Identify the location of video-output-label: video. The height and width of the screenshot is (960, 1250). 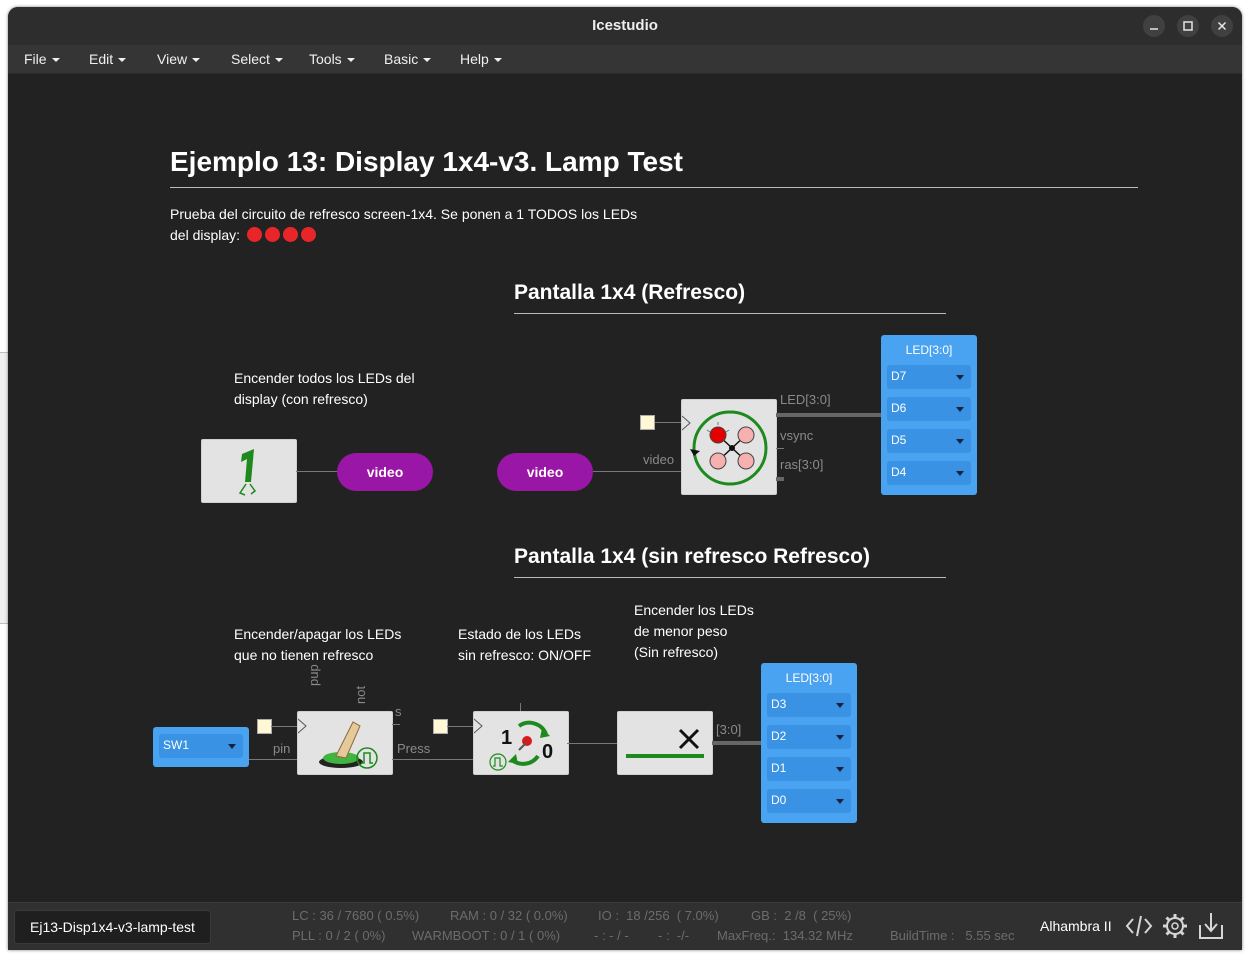
(385, 472).